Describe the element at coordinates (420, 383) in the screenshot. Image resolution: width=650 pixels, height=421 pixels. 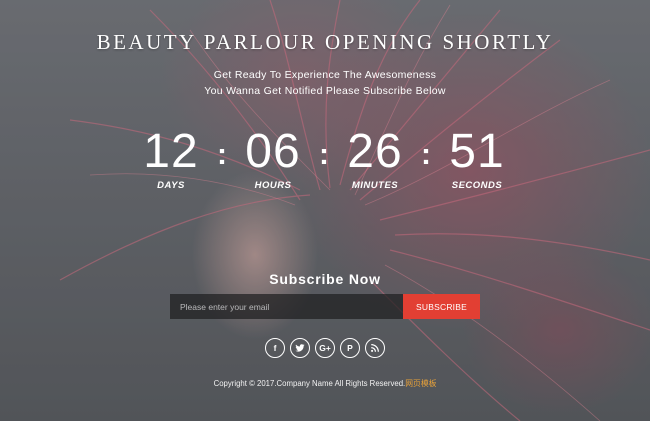
I see `template-link: 网页模板` at that location.